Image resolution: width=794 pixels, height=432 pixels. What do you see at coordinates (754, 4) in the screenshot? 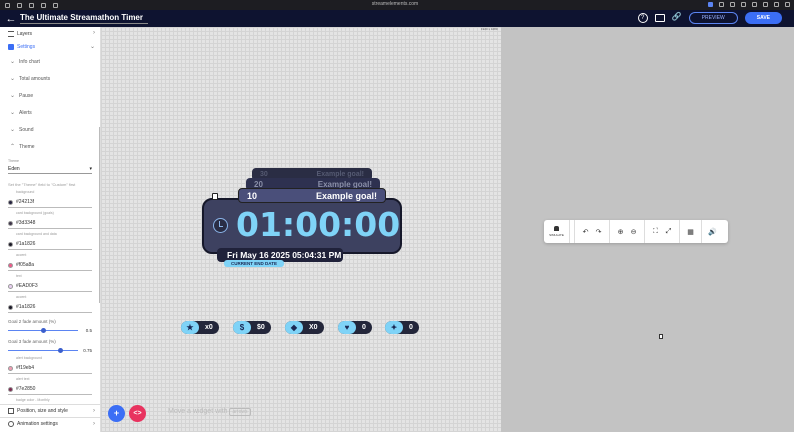
I see `download-icon` at bounding box center [754, 4].